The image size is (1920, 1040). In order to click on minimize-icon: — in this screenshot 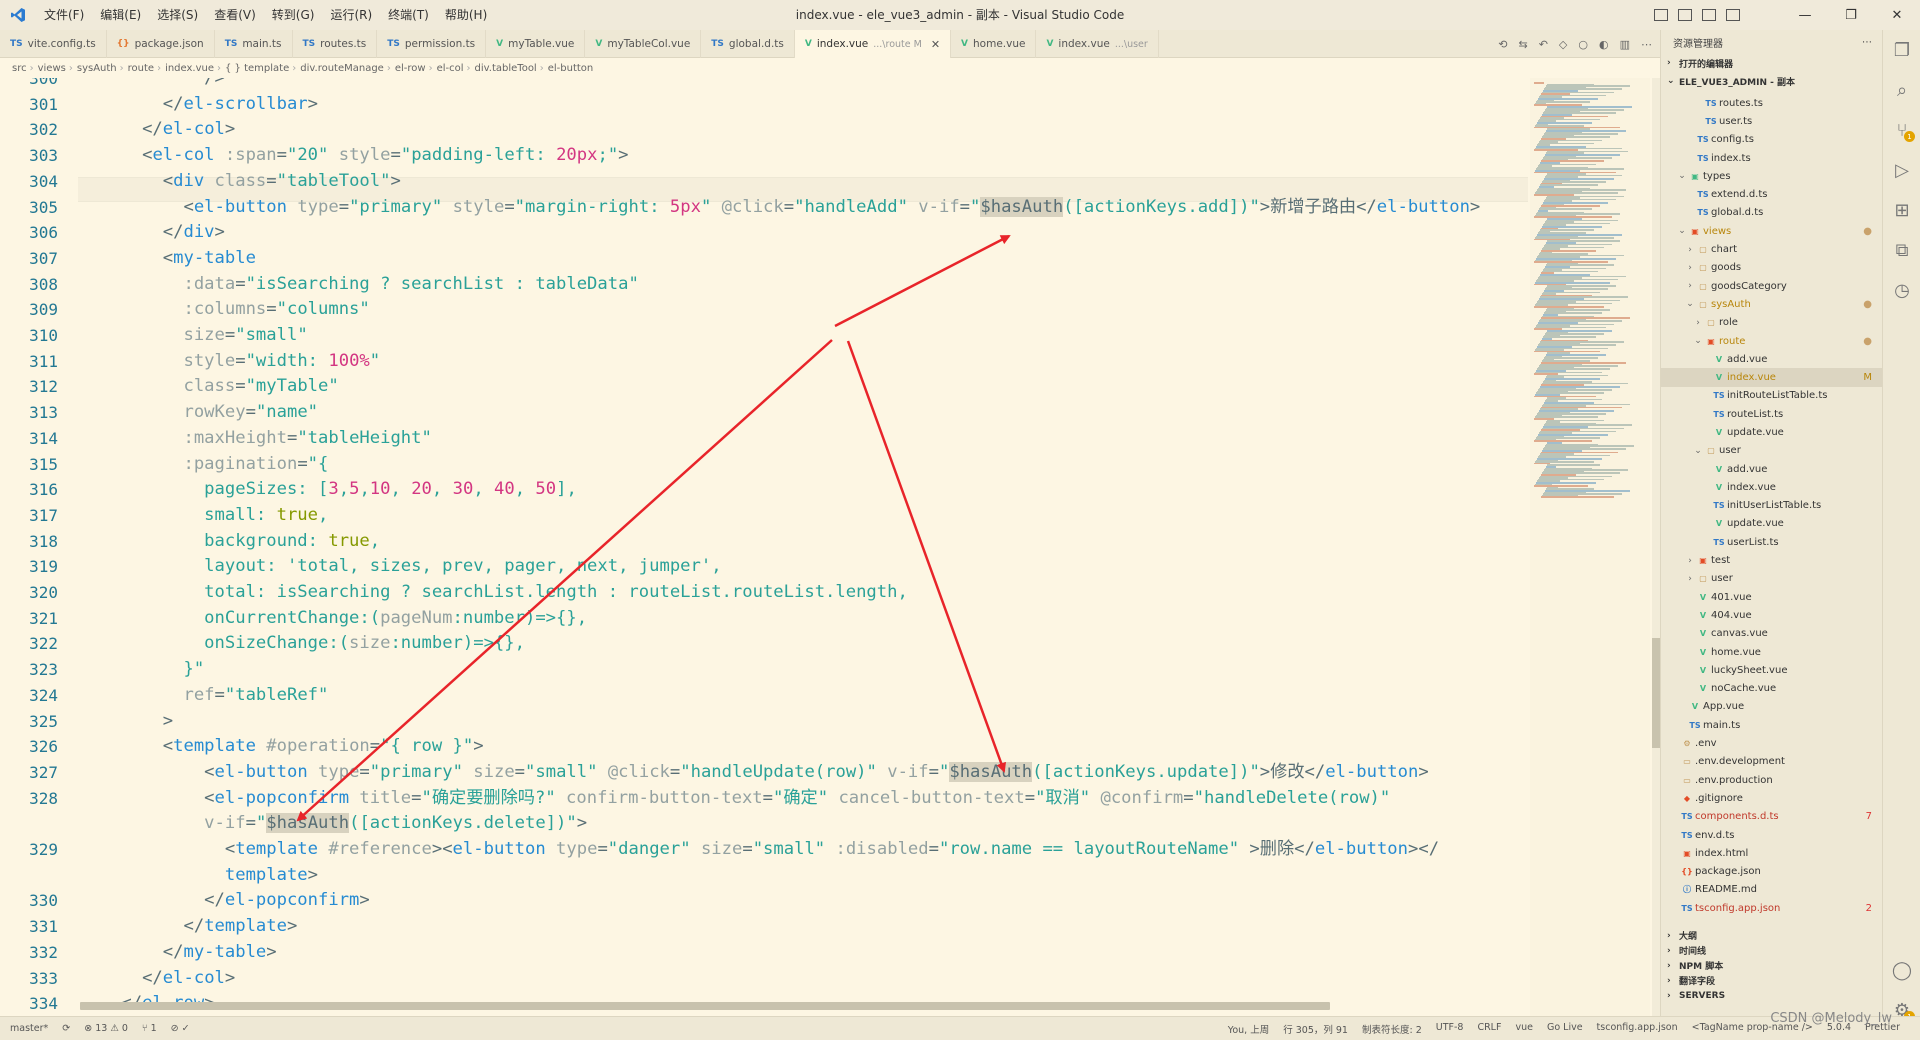, I will do `click(1805, 15)`.